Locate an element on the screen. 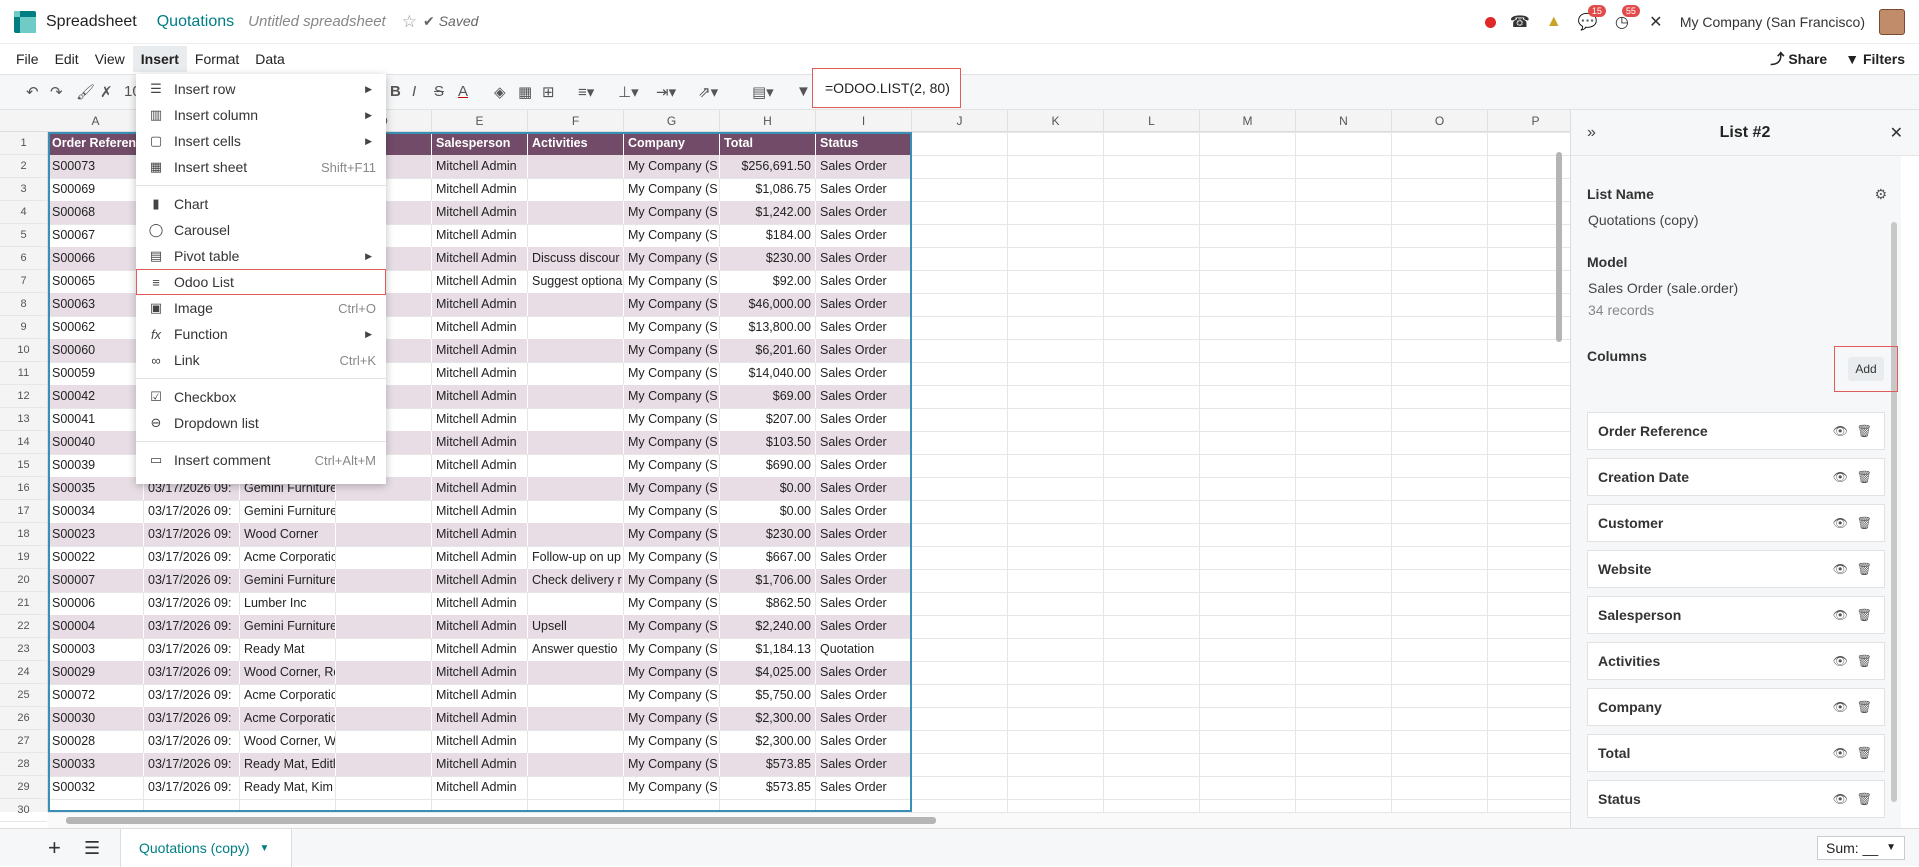 Image resolution: width=1919 pixels, height=867 pixels. formula-bar: =ODOO.LIST(2, 80) is located at coordinates (886, 88).